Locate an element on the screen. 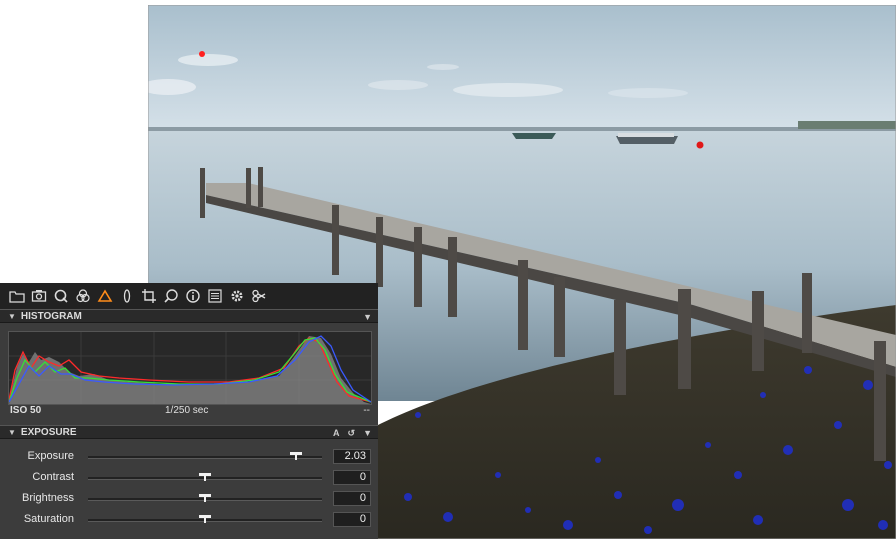 The image size is (896, 539). tool-tabs is located at coordinates (189, 296).